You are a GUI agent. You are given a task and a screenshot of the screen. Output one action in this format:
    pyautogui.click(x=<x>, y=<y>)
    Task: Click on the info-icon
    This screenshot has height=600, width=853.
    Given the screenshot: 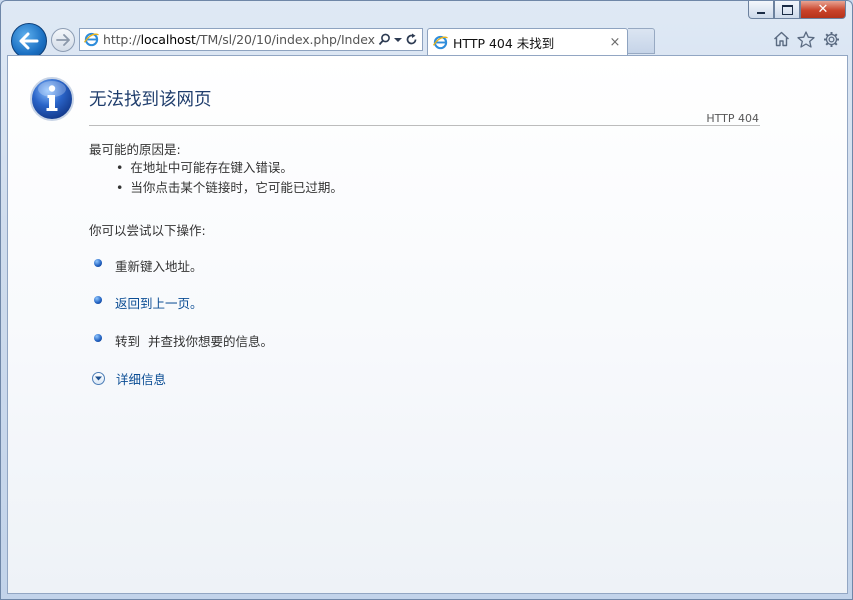 What is the action you would take?
    pyautogui.click(x=52, y=99)
    